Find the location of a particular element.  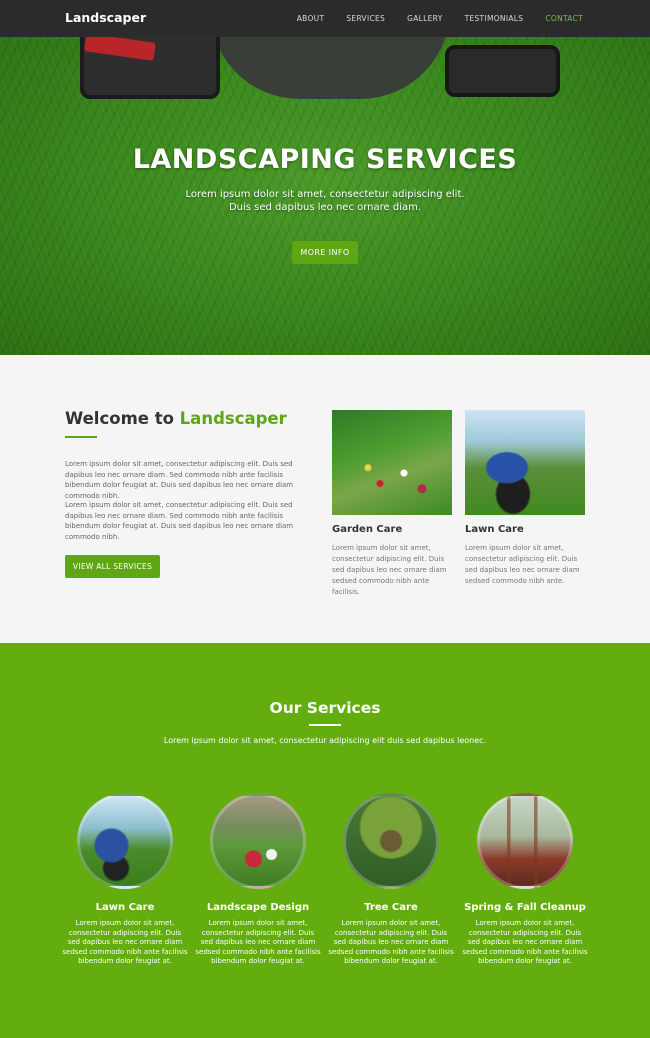

nav-link-testimonials: TESTIMONIALS is located at coordinates (494, 18).